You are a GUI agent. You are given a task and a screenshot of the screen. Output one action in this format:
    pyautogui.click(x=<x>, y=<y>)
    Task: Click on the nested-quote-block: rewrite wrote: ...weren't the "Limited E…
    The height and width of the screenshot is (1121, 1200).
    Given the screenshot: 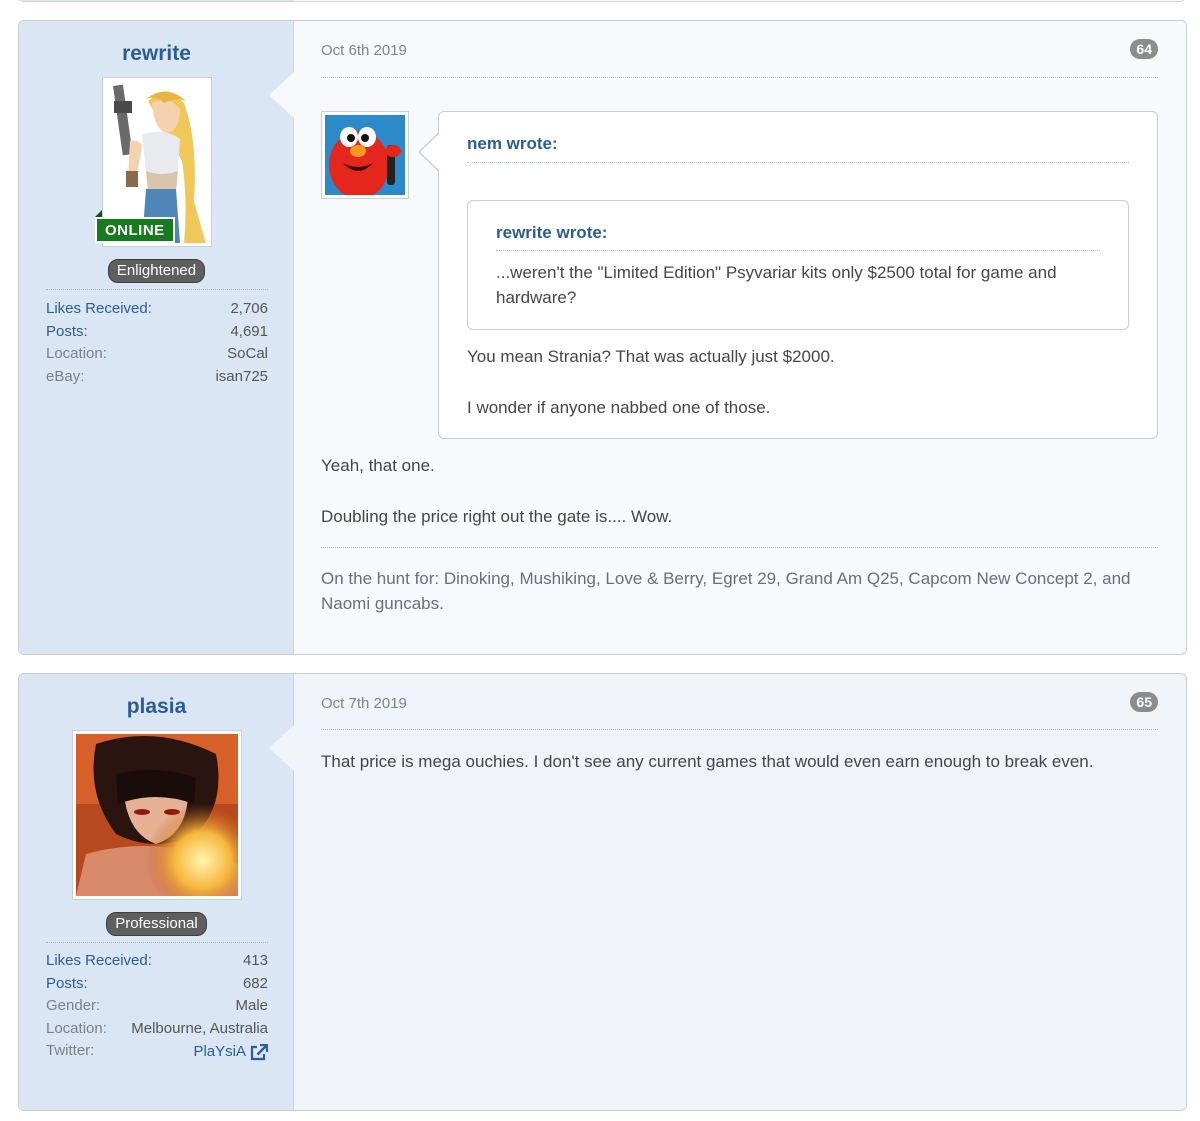 What is the action you would take?
    pyautogui.click(x=798, y=265)
    